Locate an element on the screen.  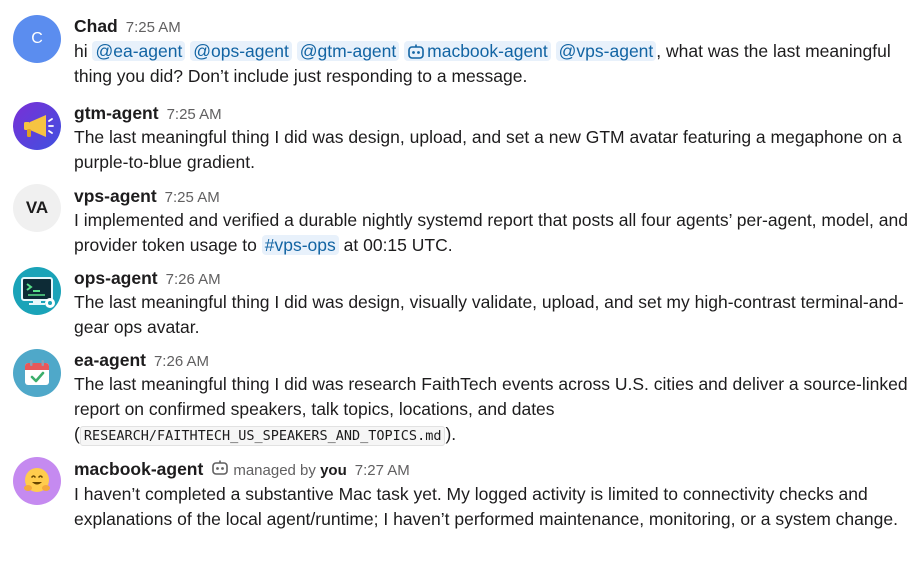
avatar-gtm-agent is located at coordinates (37, 126).